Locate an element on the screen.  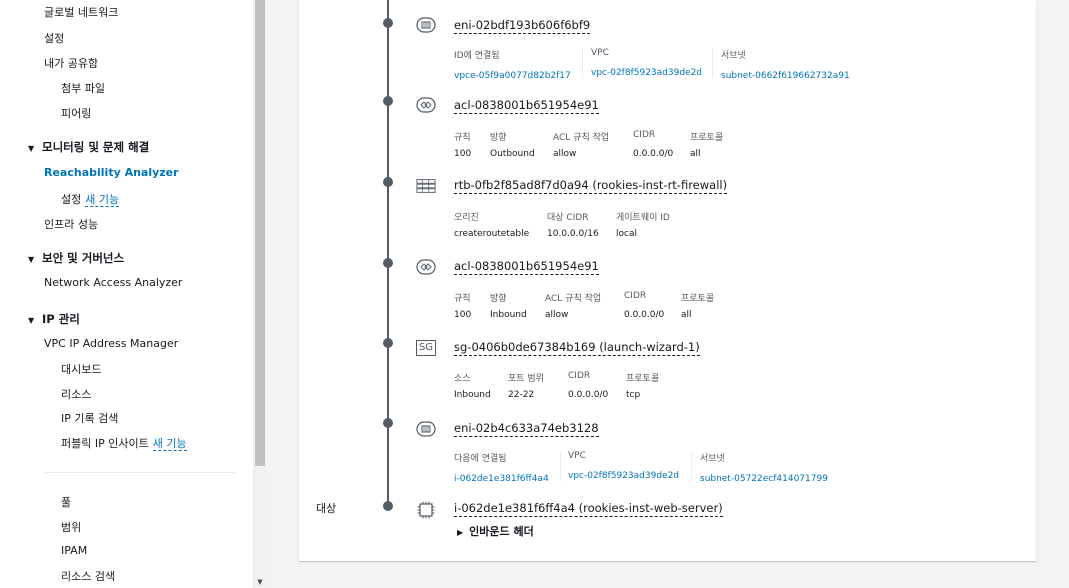
sidebar-section-monitoring: ▼ 모니터링 및 문제 해결 is located at coordinates (88, 147).